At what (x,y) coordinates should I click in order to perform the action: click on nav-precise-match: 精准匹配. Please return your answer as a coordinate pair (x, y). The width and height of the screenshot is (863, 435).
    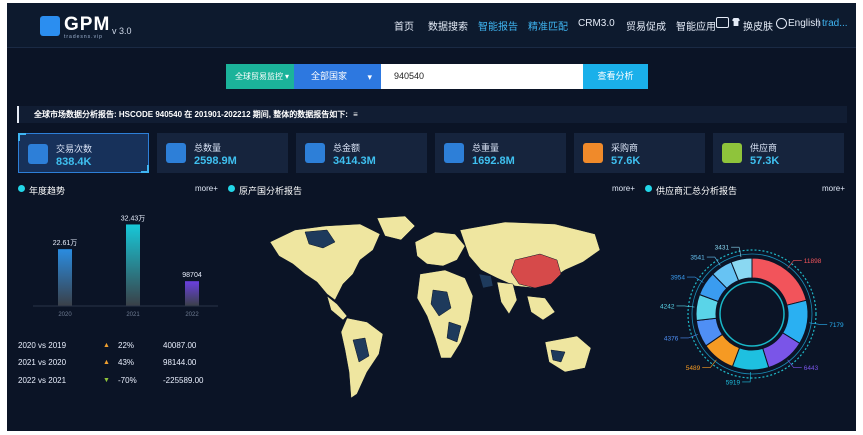
    Looking at the image, I should click on (548, 25).